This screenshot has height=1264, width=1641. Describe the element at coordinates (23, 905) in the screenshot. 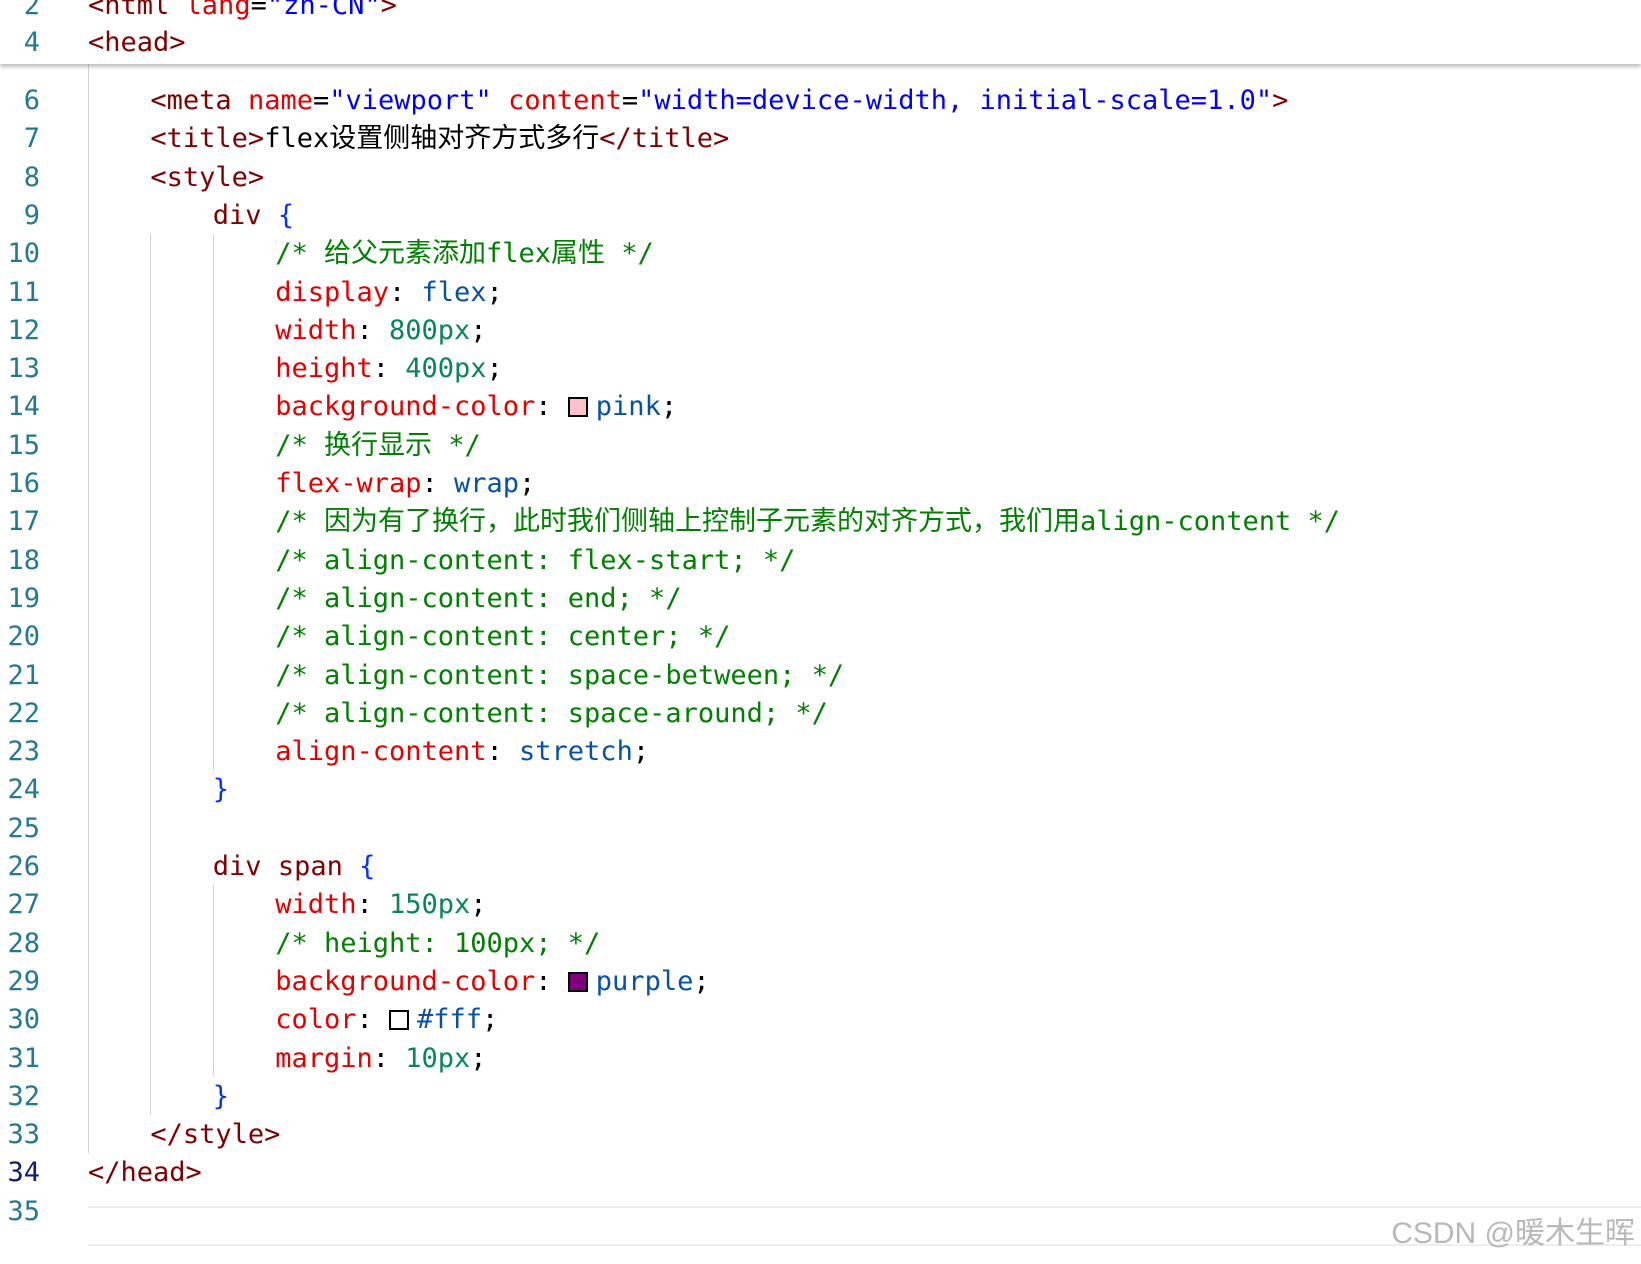

I see `line-number: 27` at that location.